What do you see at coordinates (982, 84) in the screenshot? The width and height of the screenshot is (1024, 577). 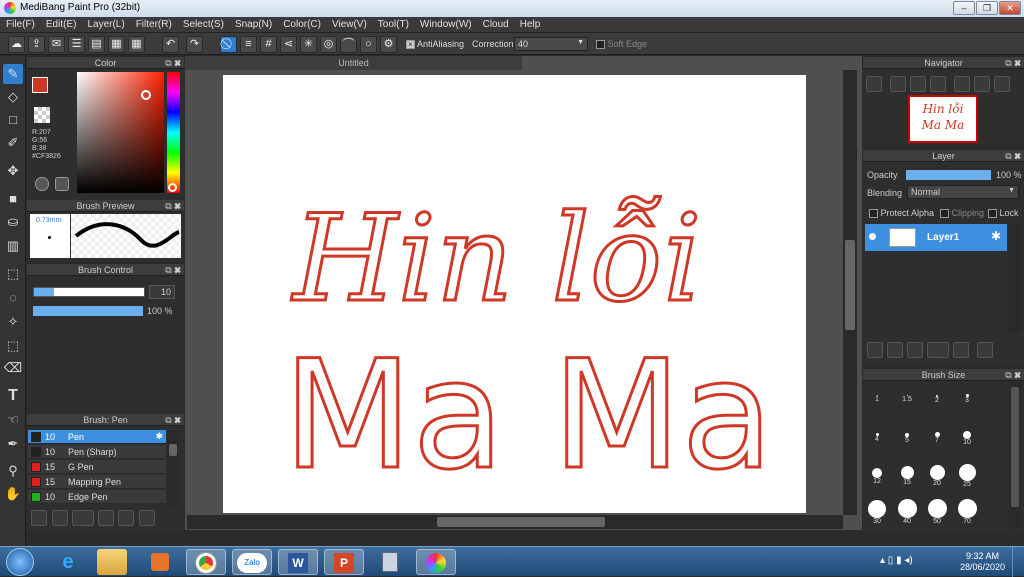 I see `flip-icon` at bounding box center [982, 84].